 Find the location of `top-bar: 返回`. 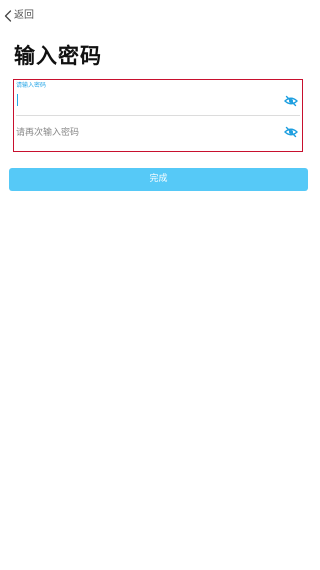

top-bar: 返回 is located at coordinates (160, 15).